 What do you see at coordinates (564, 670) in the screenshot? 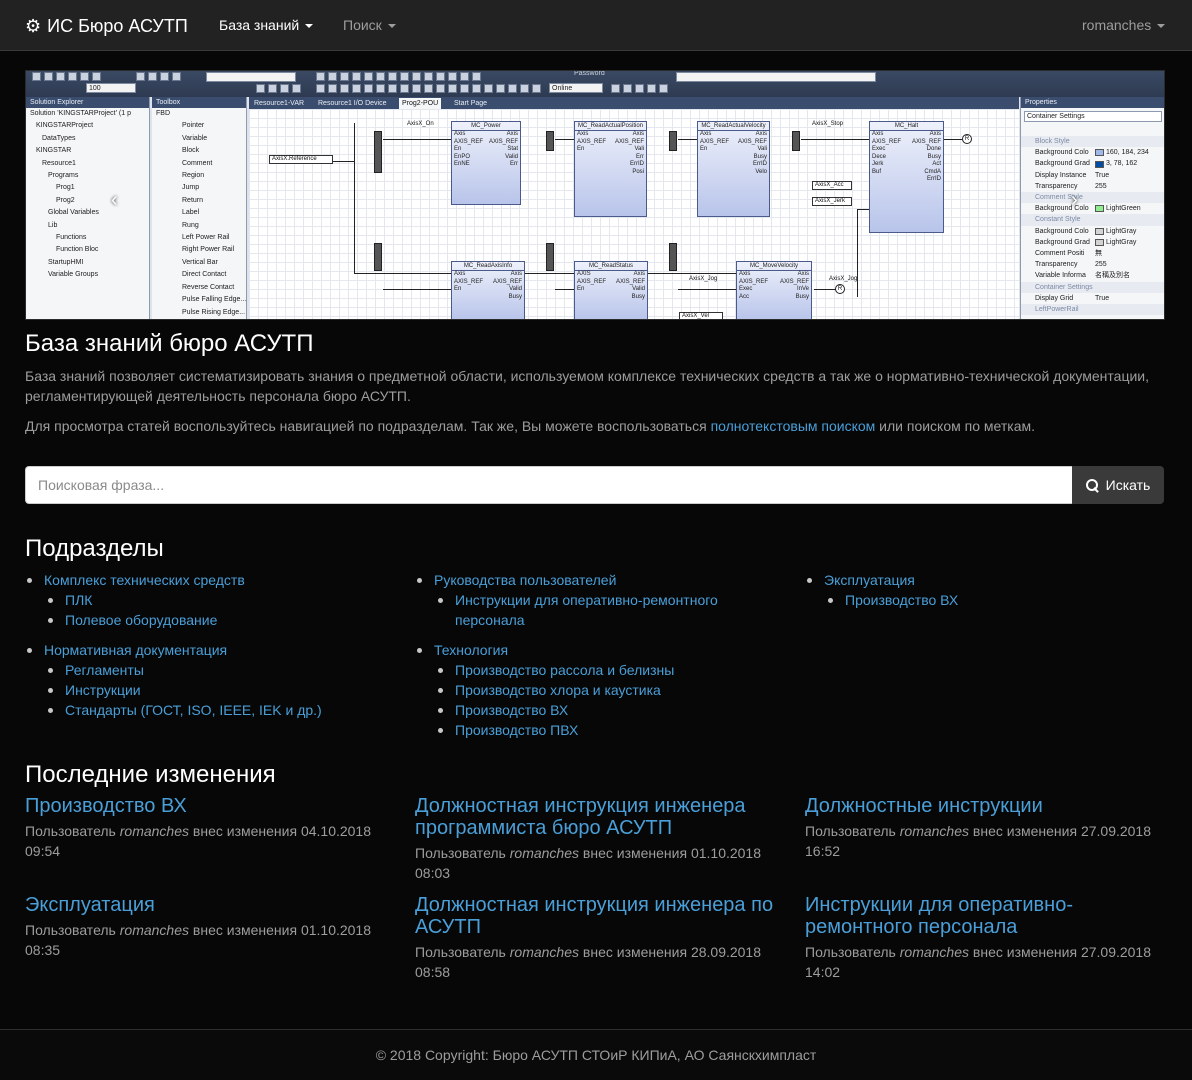
I see `subsection-child-link: Производство рассола и белизны` at bounding box center [564, 670].